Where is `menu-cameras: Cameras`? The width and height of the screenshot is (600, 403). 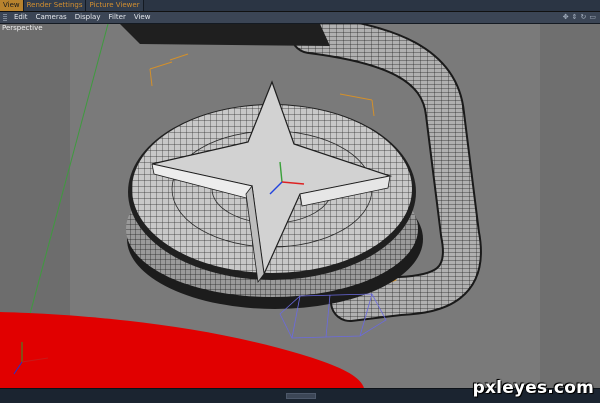
menu-cameras: Cameras is located at coordinates (51, 17).